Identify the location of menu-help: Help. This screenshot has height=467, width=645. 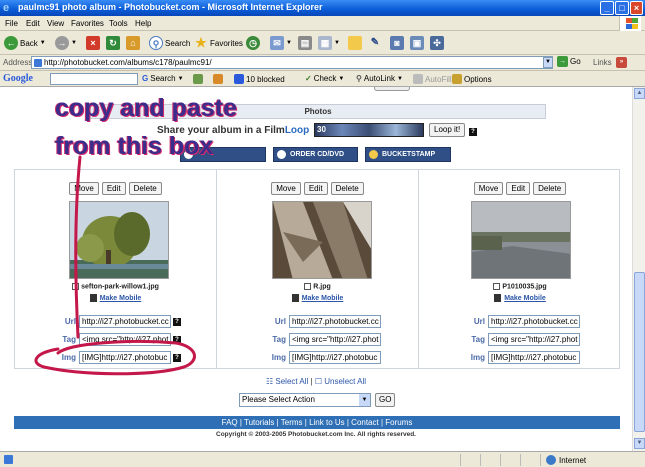
(143, 23).